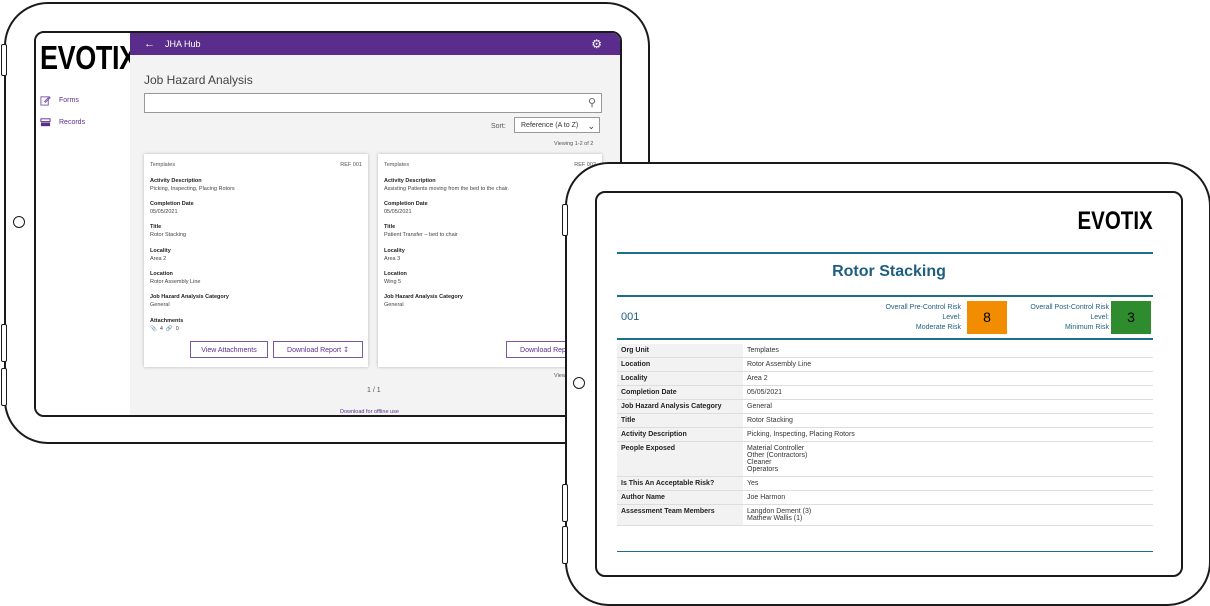 This screenshot has height=606, width=1210. What do you see at coordinates (160, 255) in the screenshot?
I see `field-locality: Locality Area 2` at bounding box center [160, 255].